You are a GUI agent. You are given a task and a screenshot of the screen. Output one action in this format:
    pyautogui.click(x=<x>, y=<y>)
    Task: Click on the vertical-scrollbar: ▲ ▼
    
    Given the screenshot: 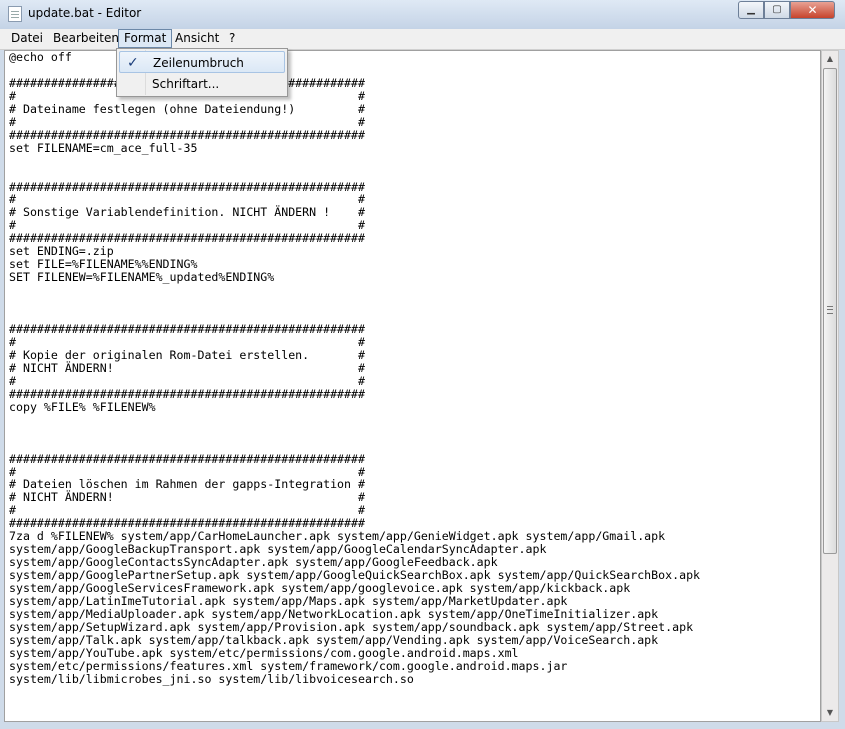 What is the action you would take?
    pyautogui.click(x=830, y=386)
    